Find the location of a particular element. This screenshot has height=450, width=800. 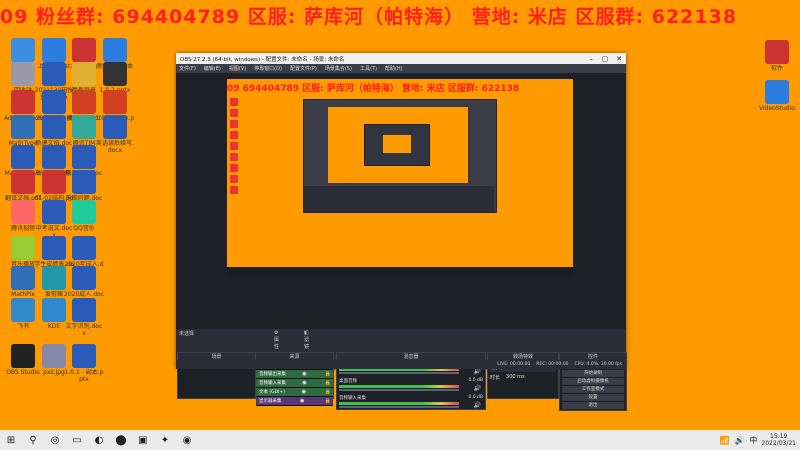

taskbar-app: ◎ is located at coordinates (55, 440).